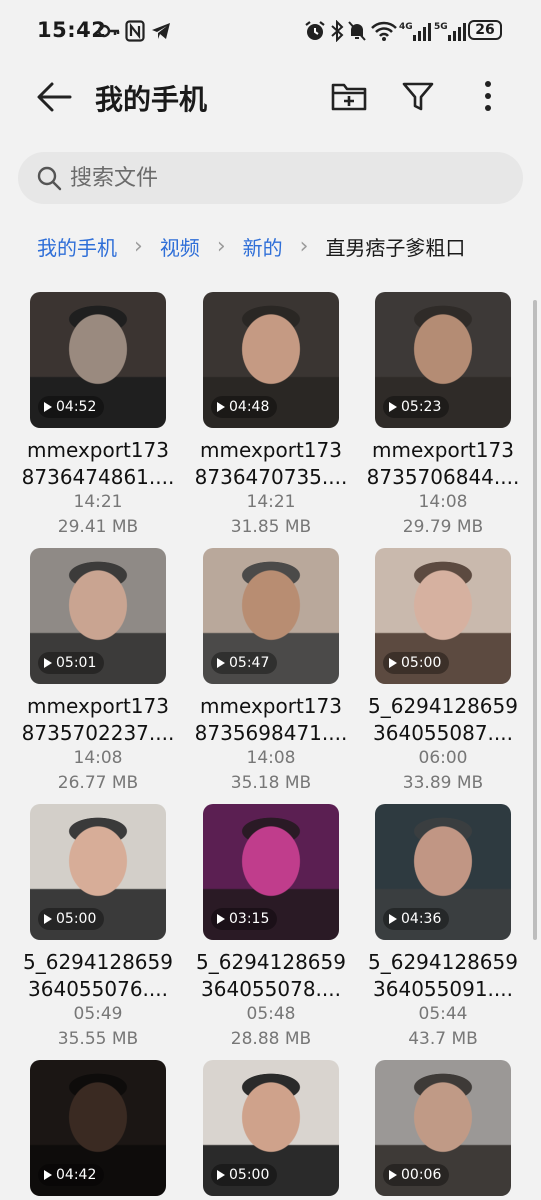 The width and height of the screenshot is (541, 1200). I want to click on key-icon, so click(108, 31).